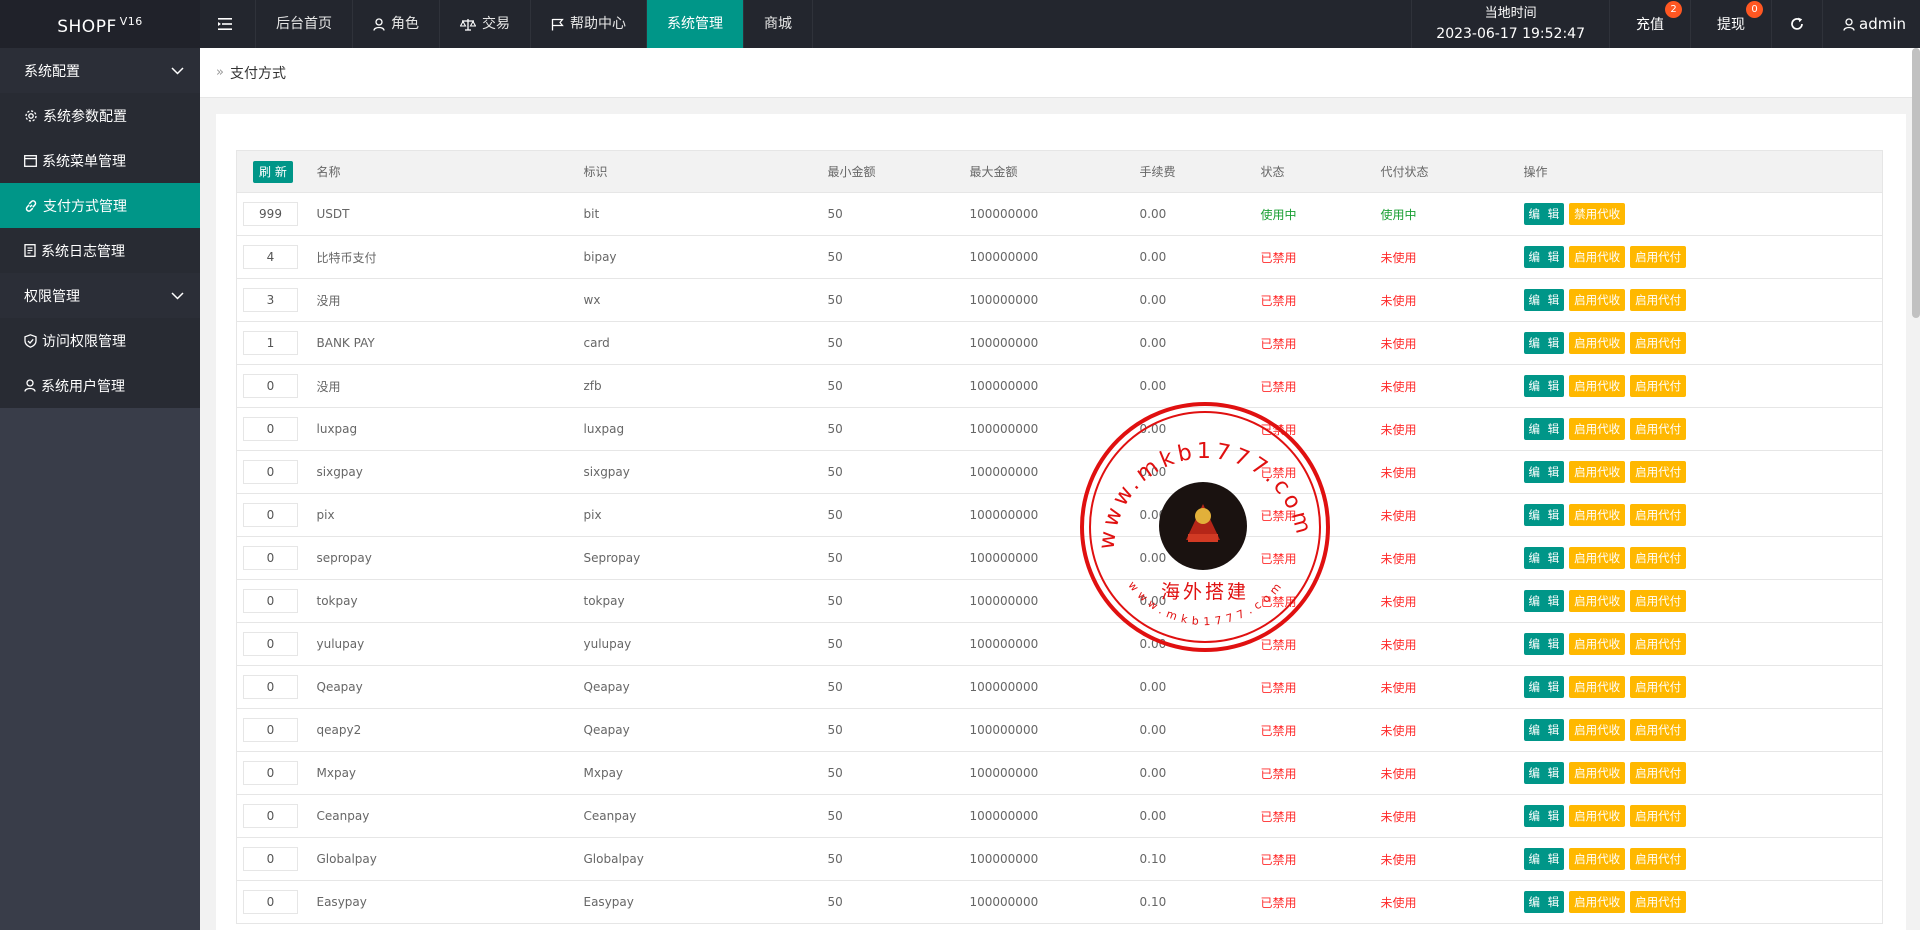  I want to click on nav-item-roles: 角色, so click(396, 24).